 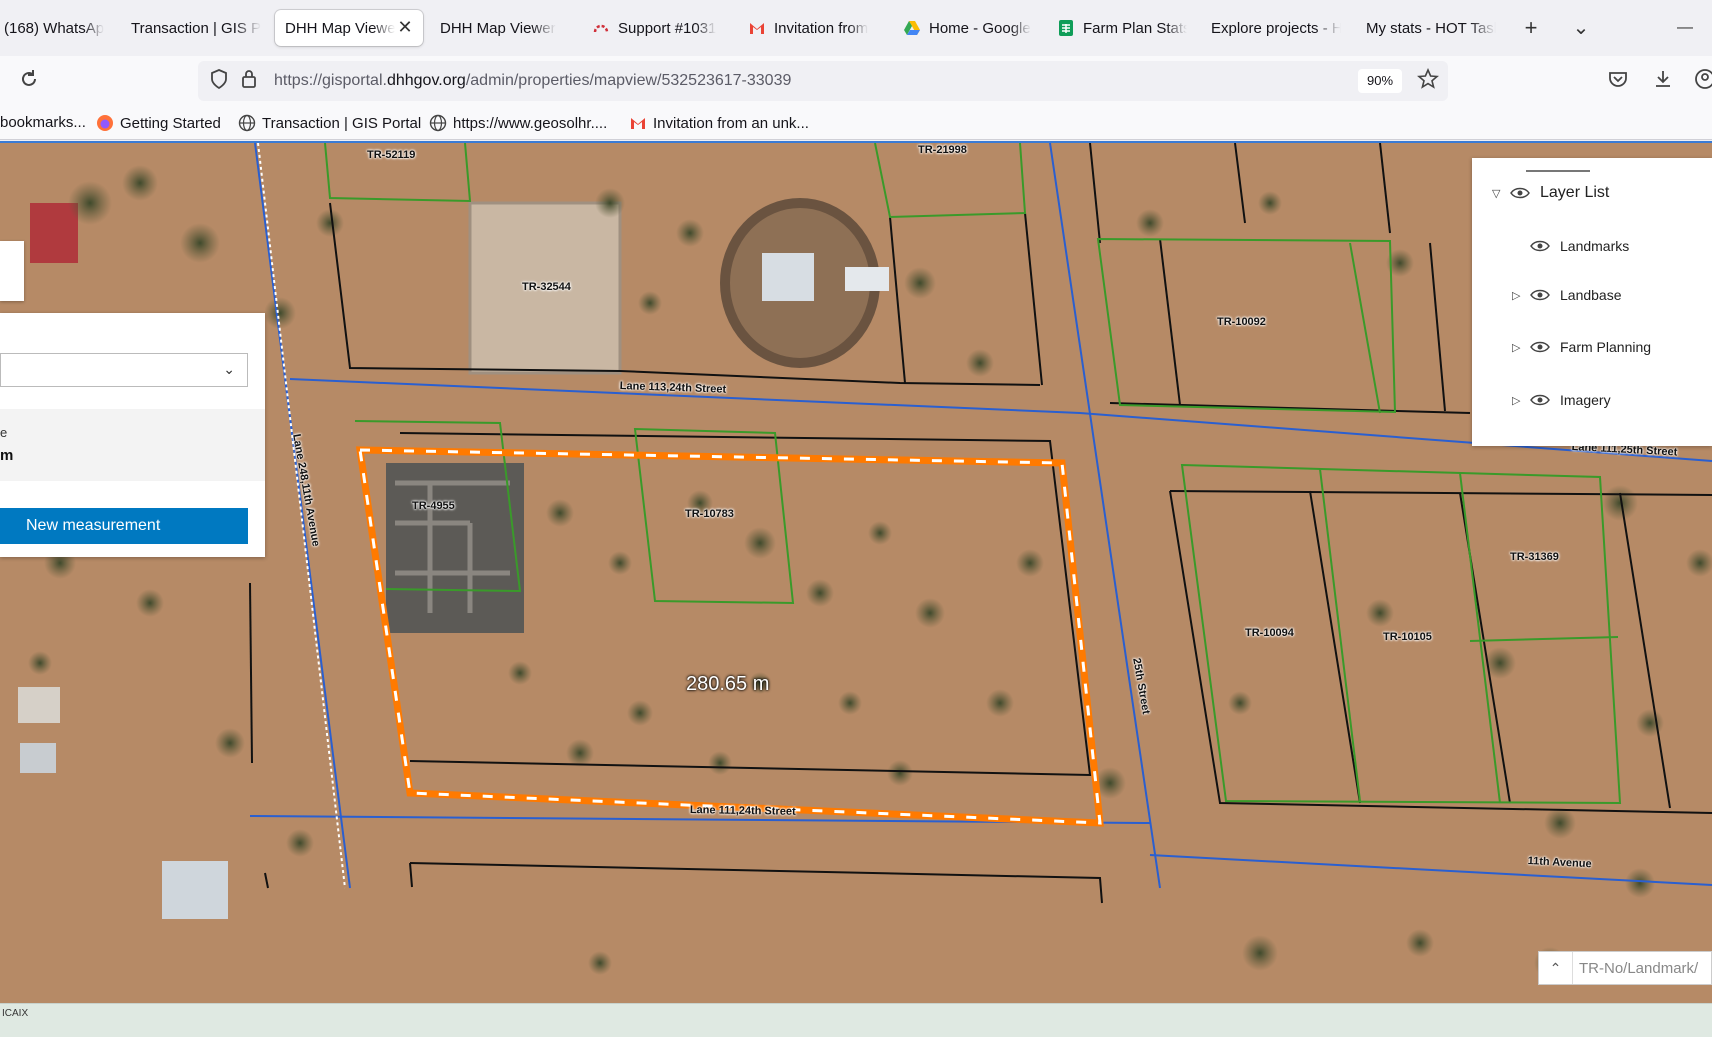 What do you see at coordinates (728, 684) in the screenshot?
I see `measurement-label: 280.65 m` at bounding box center [728, 684].